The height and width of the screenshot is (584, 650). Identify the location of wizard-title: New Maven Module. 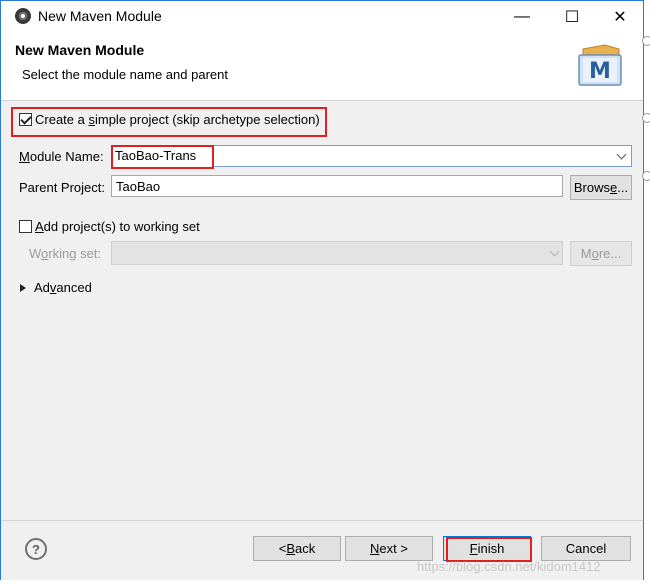
(80, 50).